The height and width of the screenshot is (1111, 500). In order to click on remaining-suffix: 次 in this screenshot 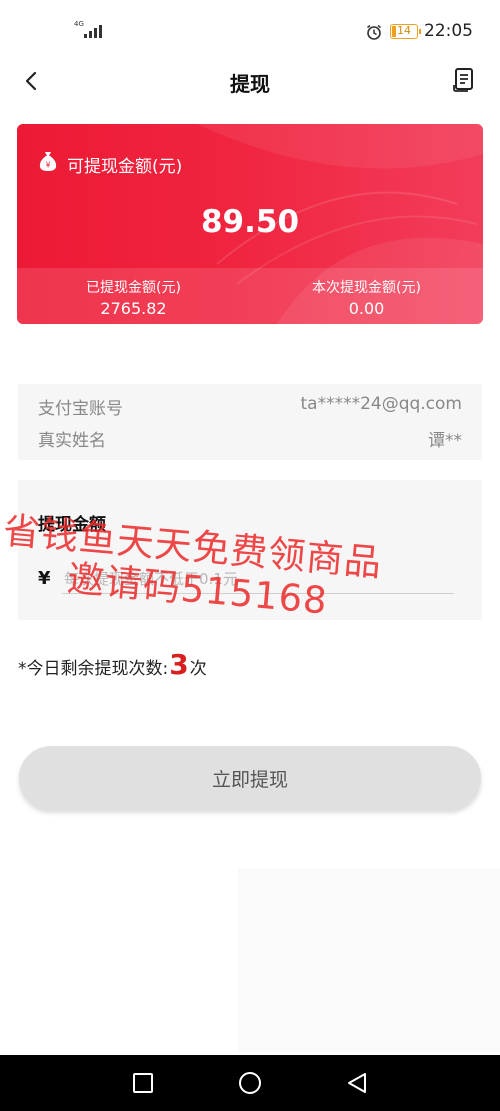, I will do `click(198, 669)`.